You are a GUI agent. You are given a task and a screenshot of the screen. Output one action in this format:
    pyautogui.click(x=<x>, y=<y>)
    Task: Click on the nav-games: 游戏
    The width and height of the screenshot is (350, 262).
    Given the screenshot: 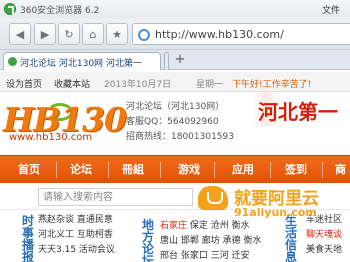 What is the action you would take?
    pyautogui.click(x=189, y=170)
    